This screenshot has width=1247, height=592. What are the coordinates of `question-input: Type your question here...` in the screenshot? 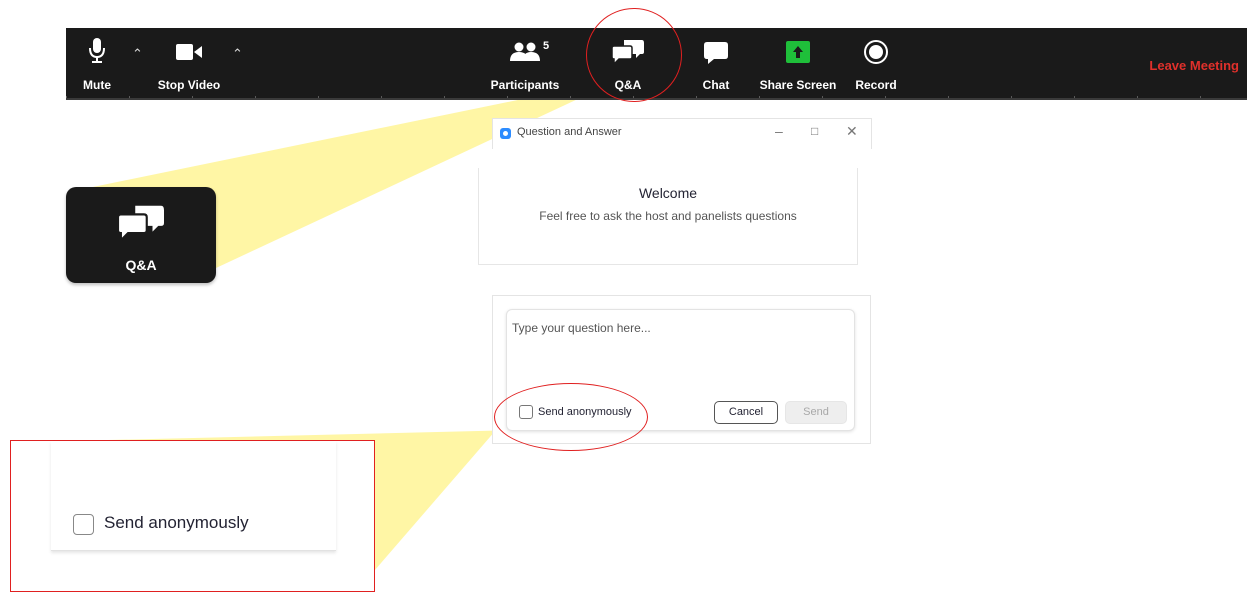 It's located at (581, 328).